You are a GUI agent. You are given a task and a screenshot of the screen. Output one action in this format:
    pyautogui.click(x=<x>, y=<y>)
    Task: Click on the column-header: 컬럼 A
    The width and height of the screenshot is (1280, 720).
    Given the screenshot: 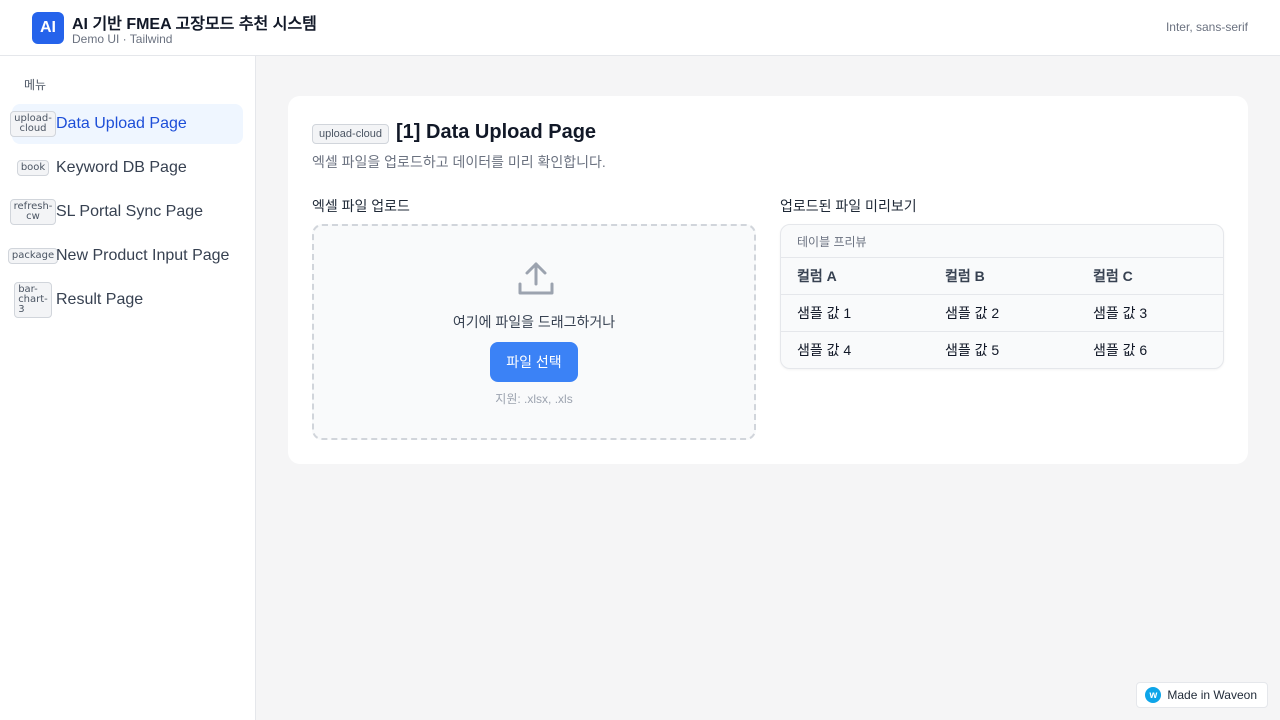 What is the action you would take?
    pyautogui.click(x=855, y=276)
    